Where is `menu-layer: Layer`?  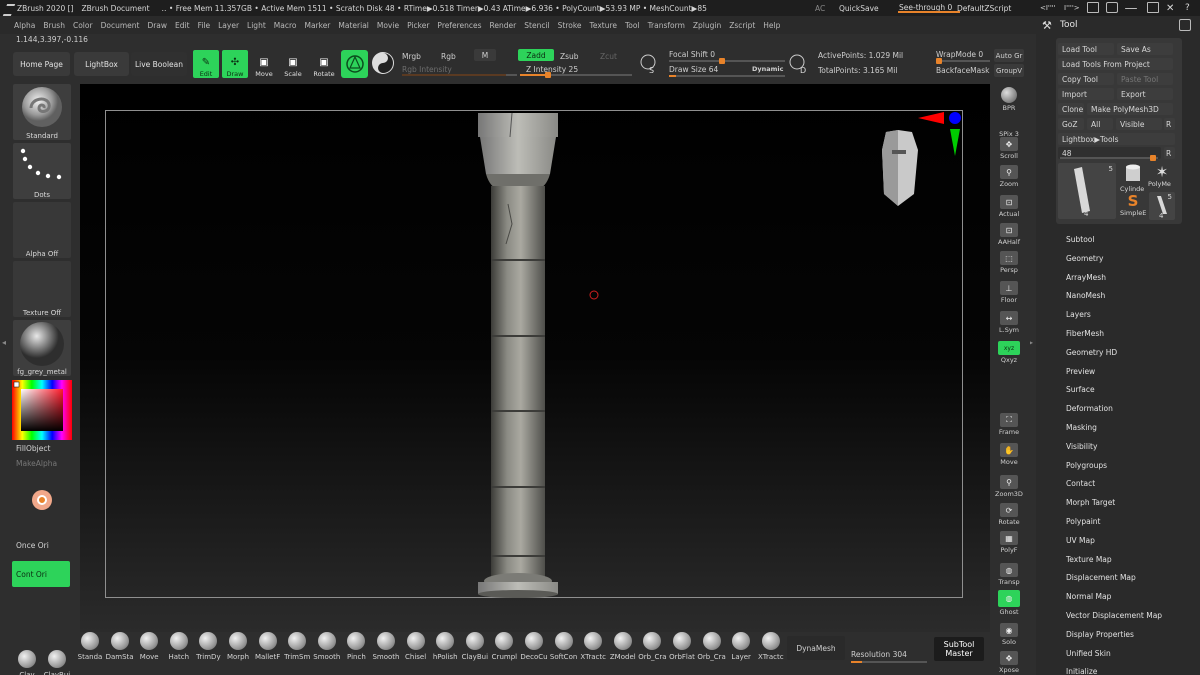 menu-layer: Layer is located at coordinates (228, 25).